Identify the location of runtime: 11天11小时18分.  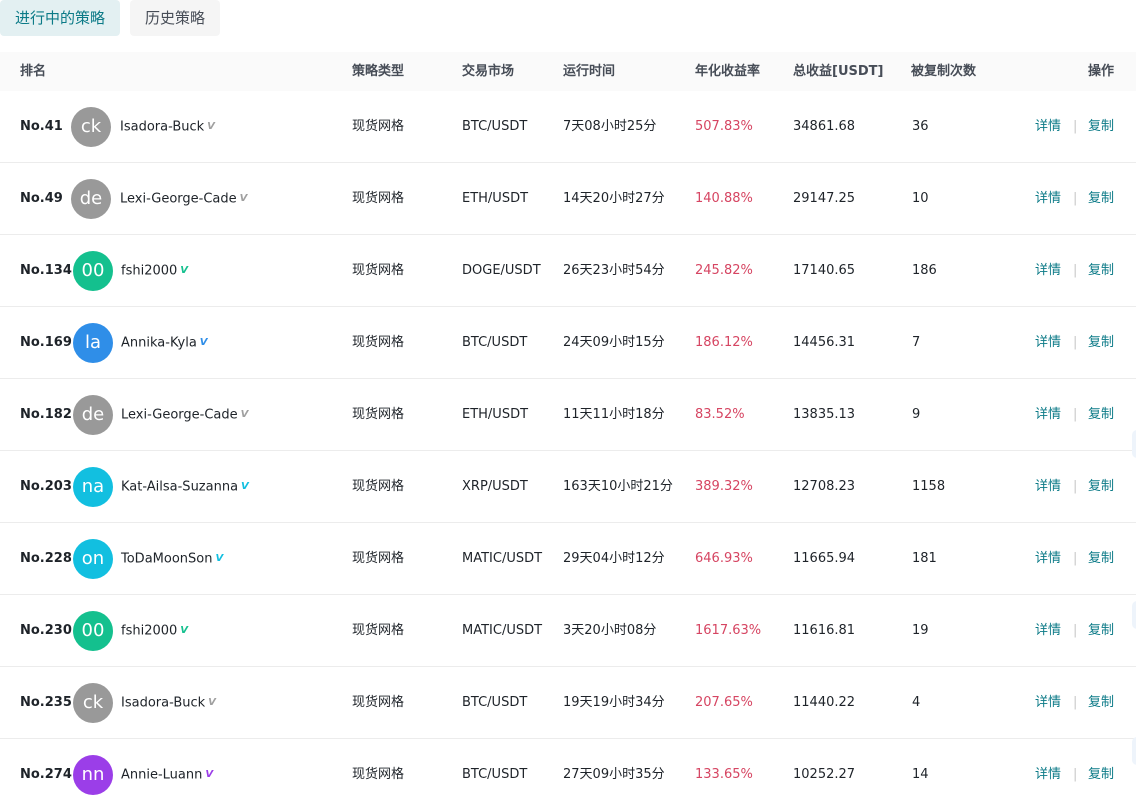
(614, 414).